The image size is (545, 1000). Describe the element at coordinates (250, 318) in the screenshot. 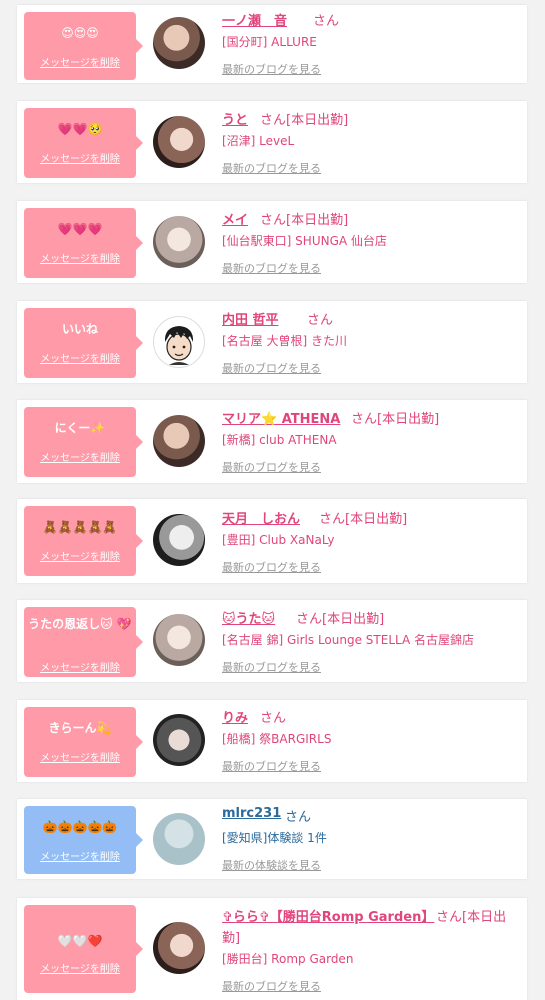

I see `sender-name: 内田 哲平` at that location.